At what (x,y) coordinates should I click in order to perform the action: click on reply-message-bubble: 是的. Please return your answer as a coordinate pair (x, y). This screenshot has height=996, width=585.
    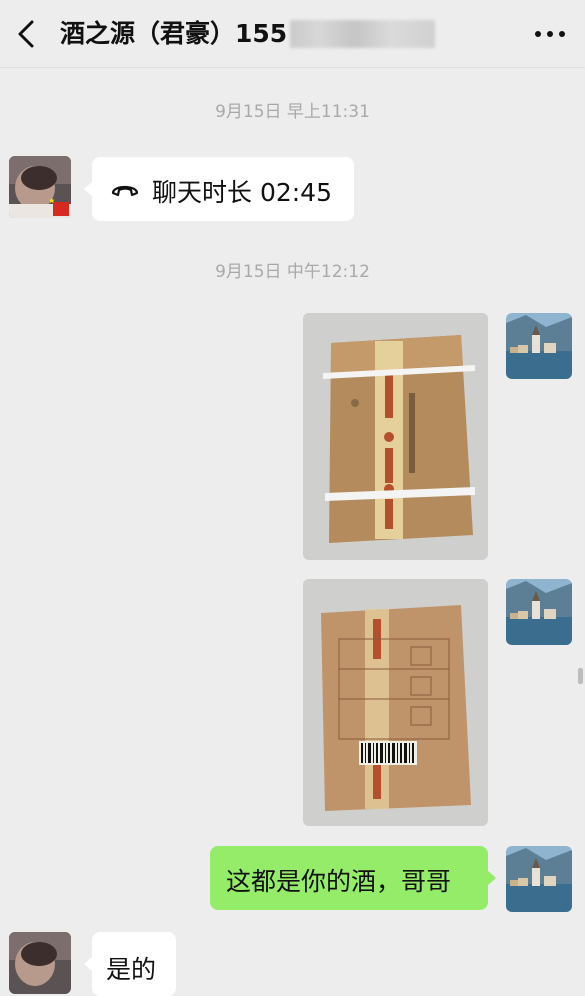
    Looking at the image, I should click on (130, 964).